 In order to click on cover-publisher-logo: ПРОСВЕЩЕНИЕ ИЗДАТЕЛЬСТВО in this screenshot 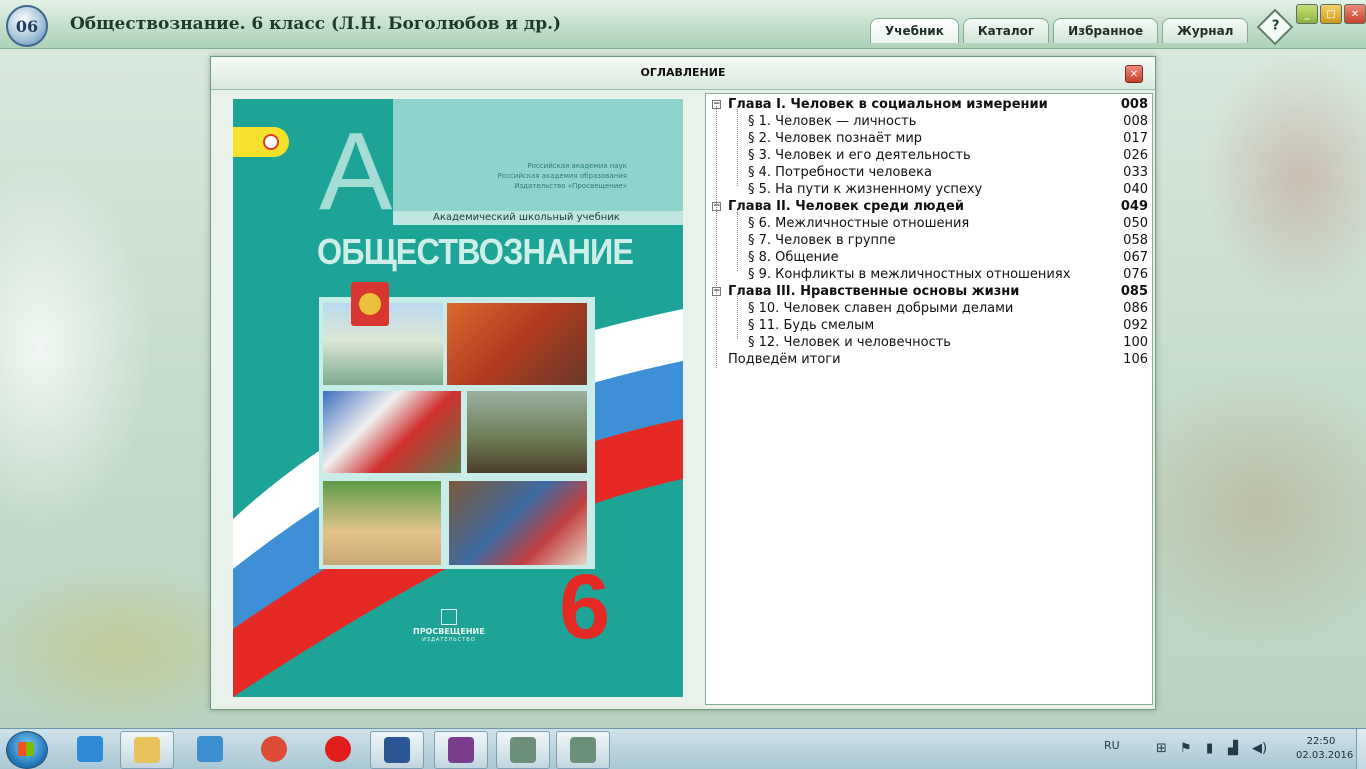, I will do `click(449, 627)`.